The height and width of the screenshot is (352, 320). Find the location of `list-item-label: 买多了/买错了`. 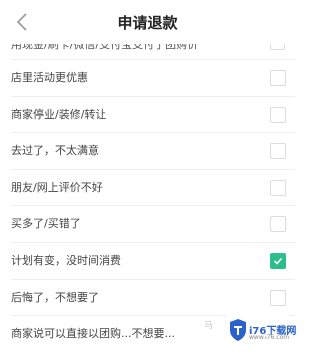

list-item-label: 买多了/买错了 is located at coordinates (46, 223).